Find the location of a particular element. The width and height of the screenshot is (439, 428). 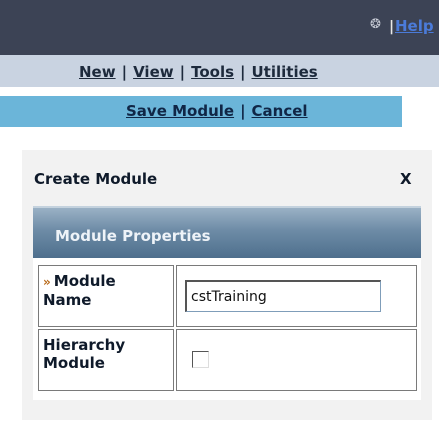

close-button: X is located at coordinates (406, 179).